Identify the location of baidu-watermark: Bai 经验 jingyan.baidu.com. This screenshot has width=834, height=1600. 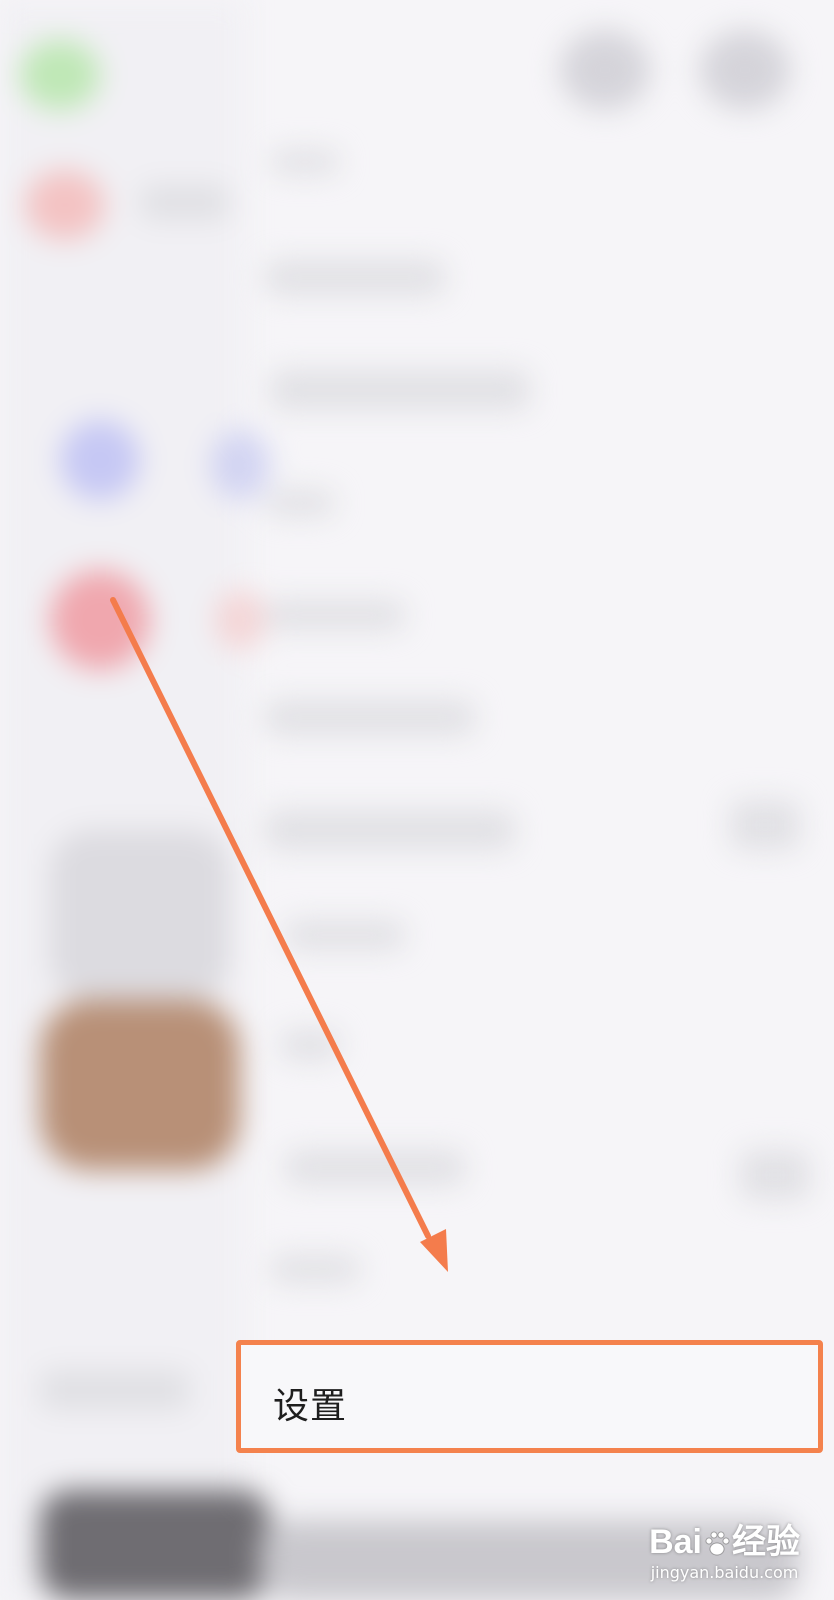
(724, 1548).